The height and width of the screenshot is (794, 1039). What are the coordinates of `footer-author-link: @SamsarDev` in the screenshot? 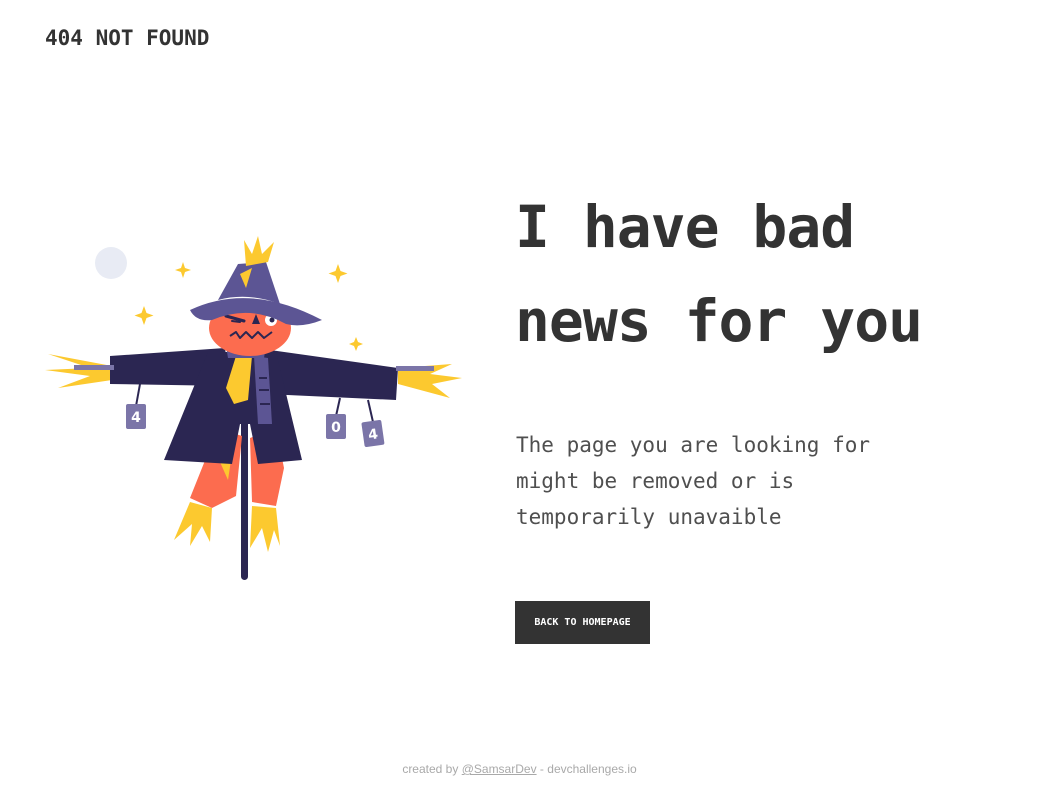 It's located at (499, 769).